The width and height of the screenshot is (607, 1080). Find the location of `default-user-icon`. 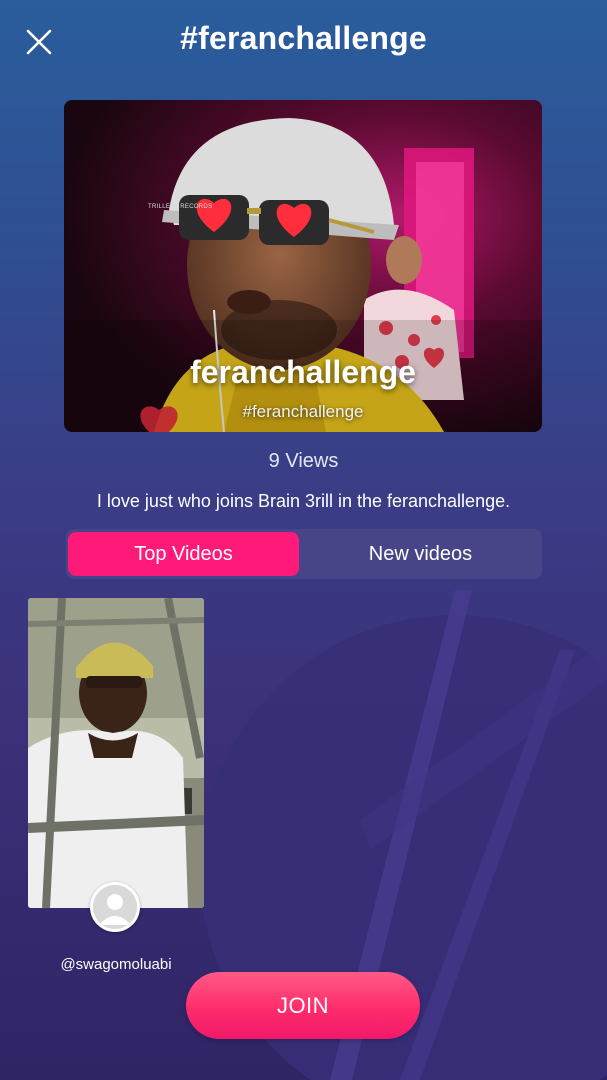

default-user-icon is located at coordinates (115, 907).